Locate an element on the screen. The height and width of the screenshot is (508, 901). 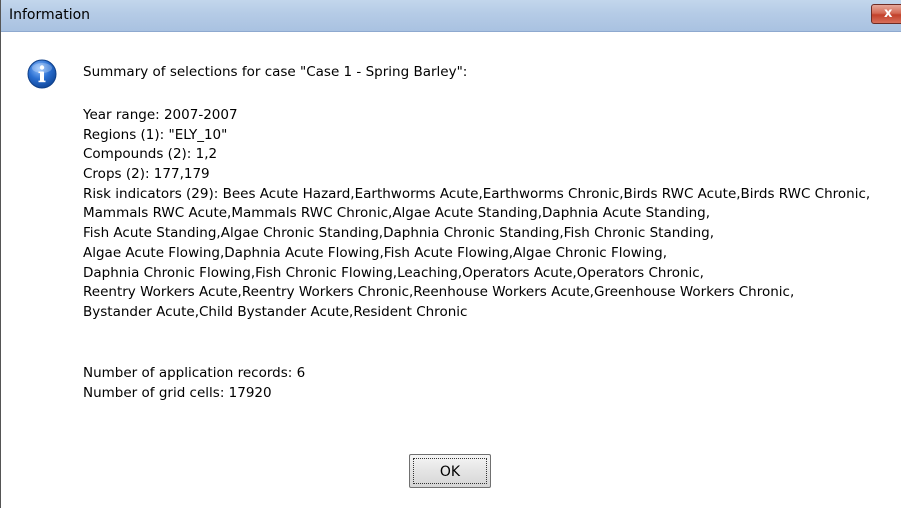
information-icon is located at coordinates (42, 74).